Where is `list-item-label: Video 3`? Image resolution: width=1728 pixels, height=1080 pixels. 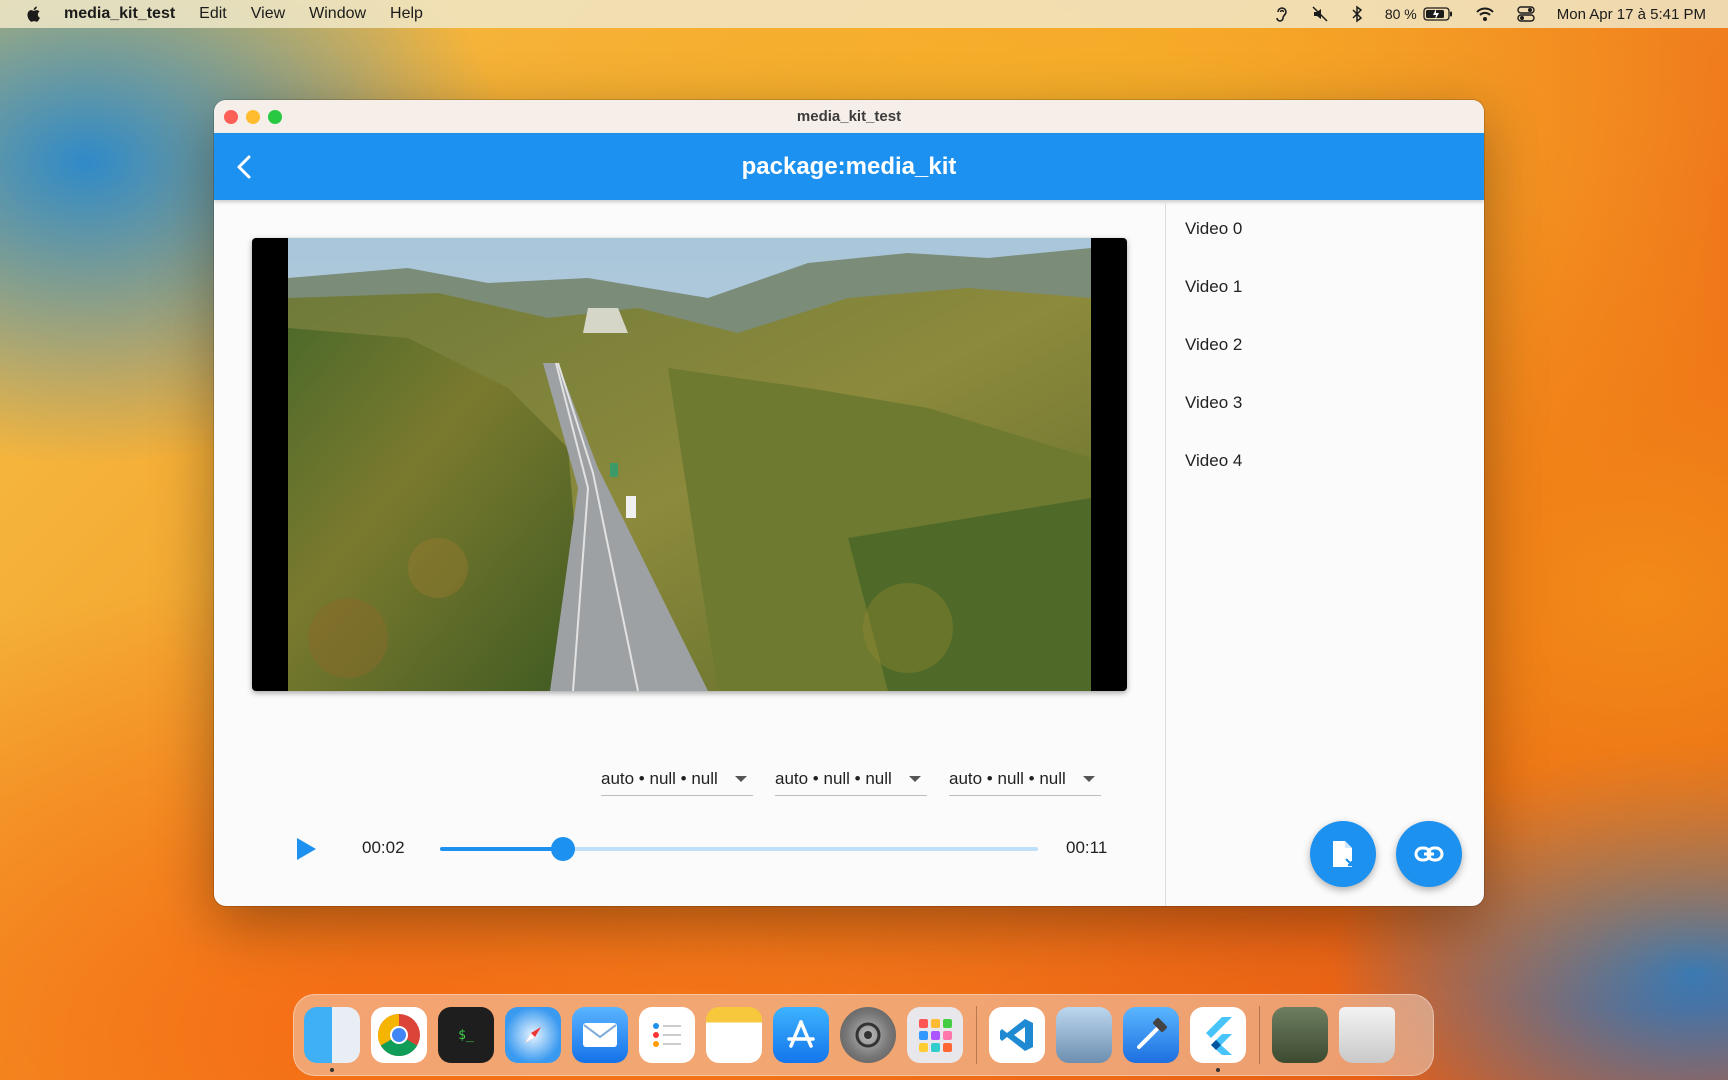 list-item-label: Video 3 is located at coordinates (1214, 402).